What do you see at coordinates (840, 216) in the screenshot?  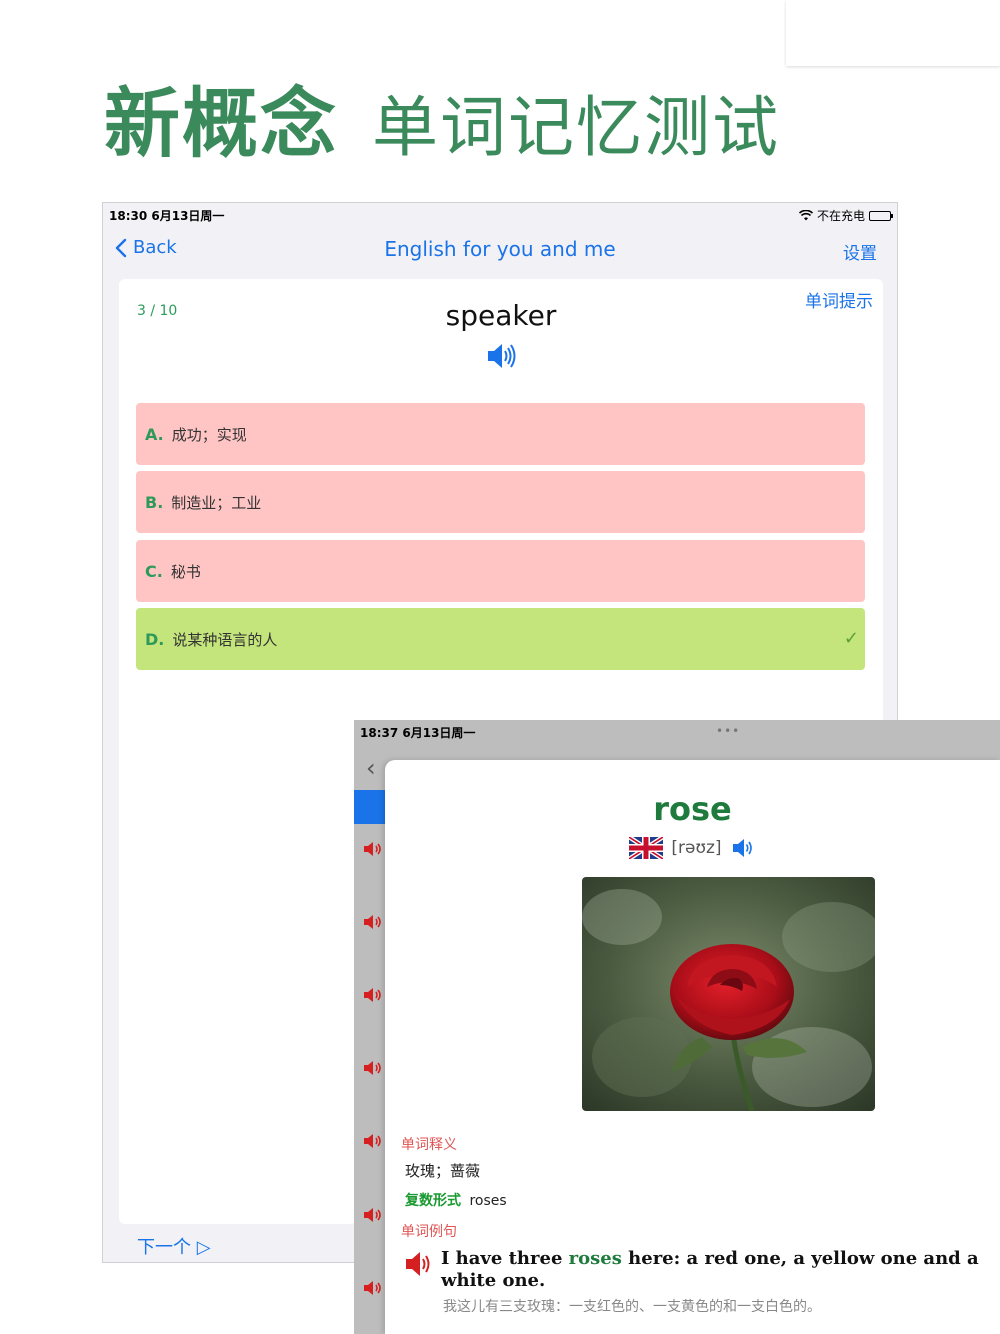 I see `charging-status: 不在充电` at bounding box center [840, 216].